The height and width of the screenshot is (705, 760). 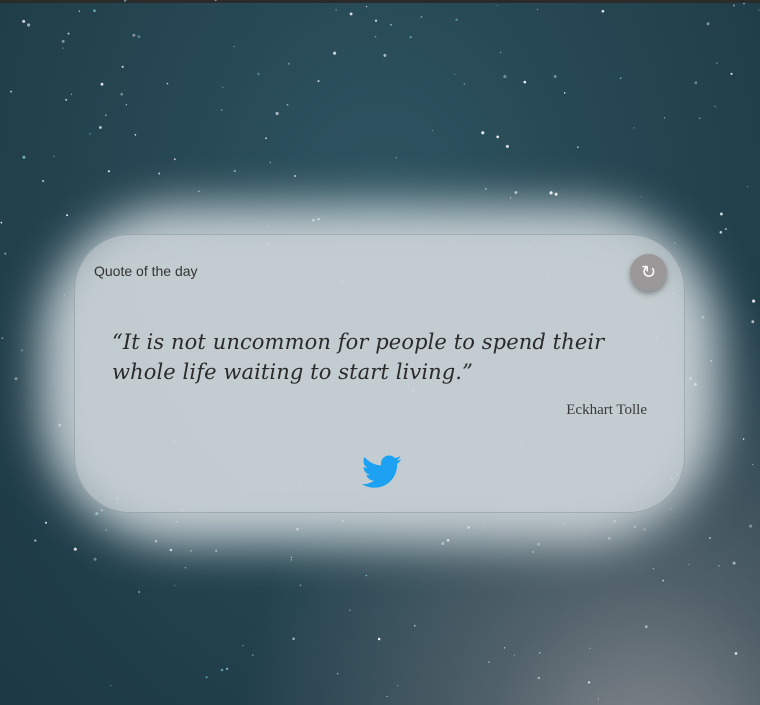 I want to click on refresh-button: ↻, so click(x=648, y=272).